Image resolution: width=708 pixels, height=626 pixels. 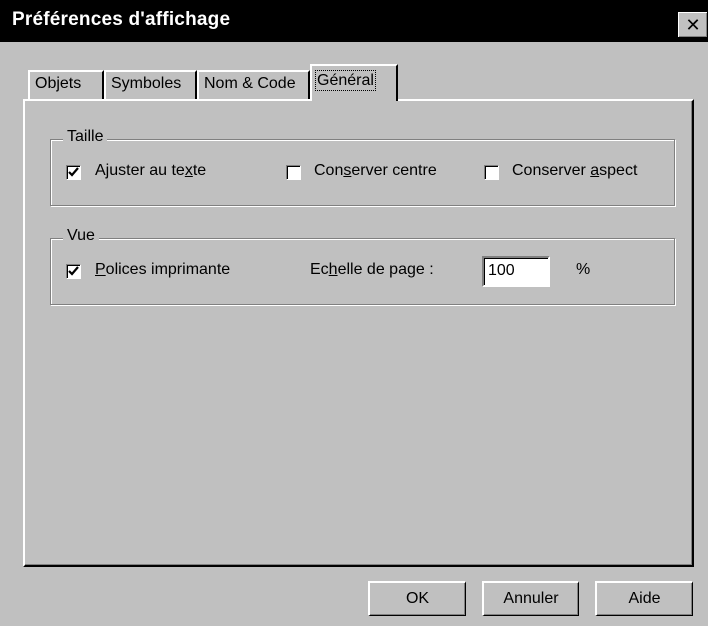 What do you see at coordinates (375, 171) in the screenshot?
I see `label-conserver-centre: Conserver centre` at bounding box center [375, 171].